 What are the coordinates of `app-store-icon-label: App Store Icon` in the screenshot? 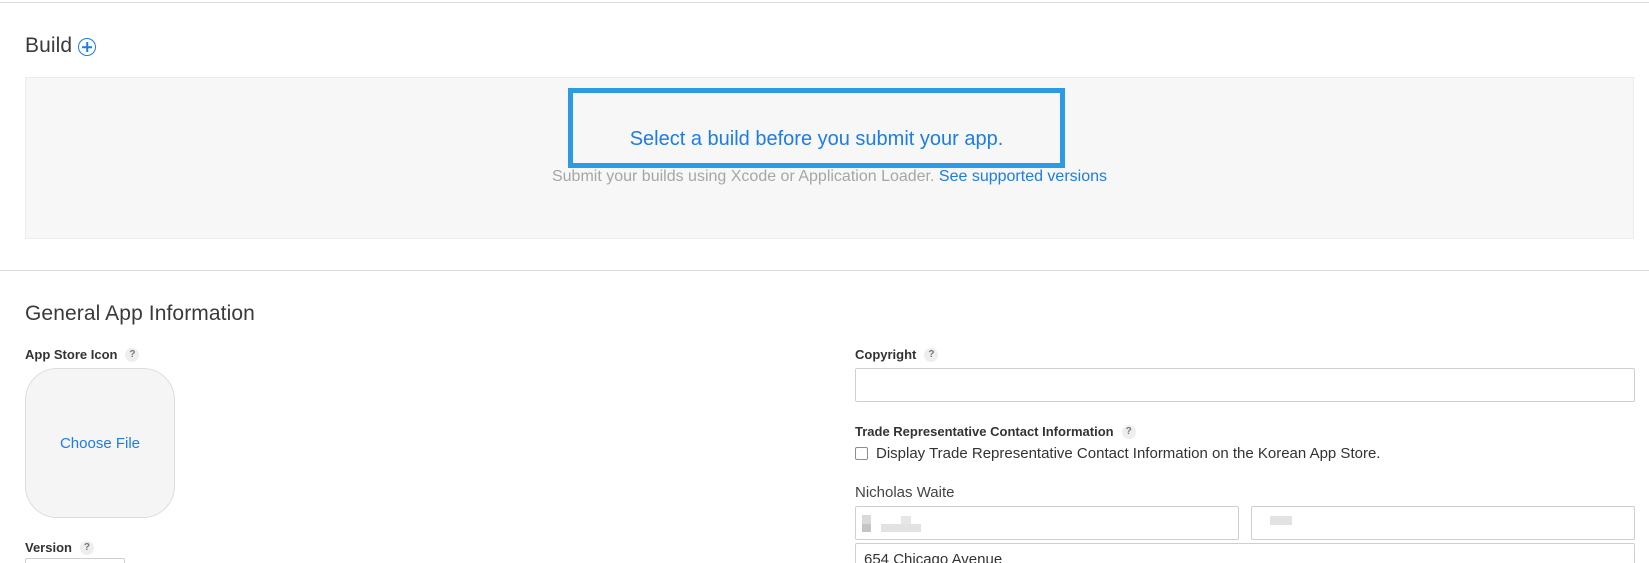 It's located at (71, 354).